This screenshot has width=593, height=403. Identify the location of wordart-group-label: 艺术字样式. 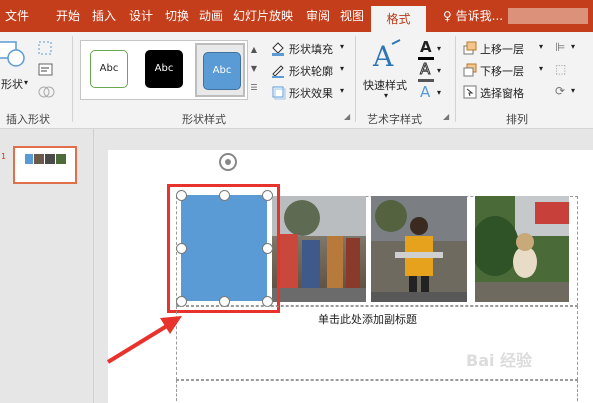
(394, 119).